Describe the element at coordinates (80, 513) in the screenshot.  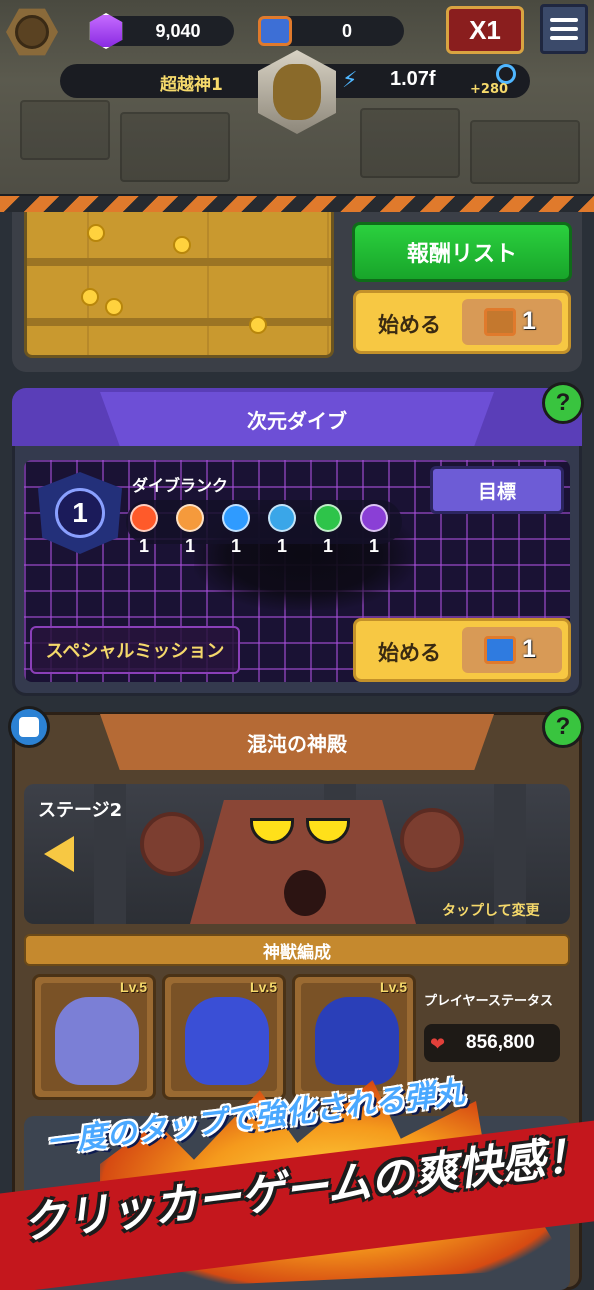
I see `dive-rank-level: 1` at that location.